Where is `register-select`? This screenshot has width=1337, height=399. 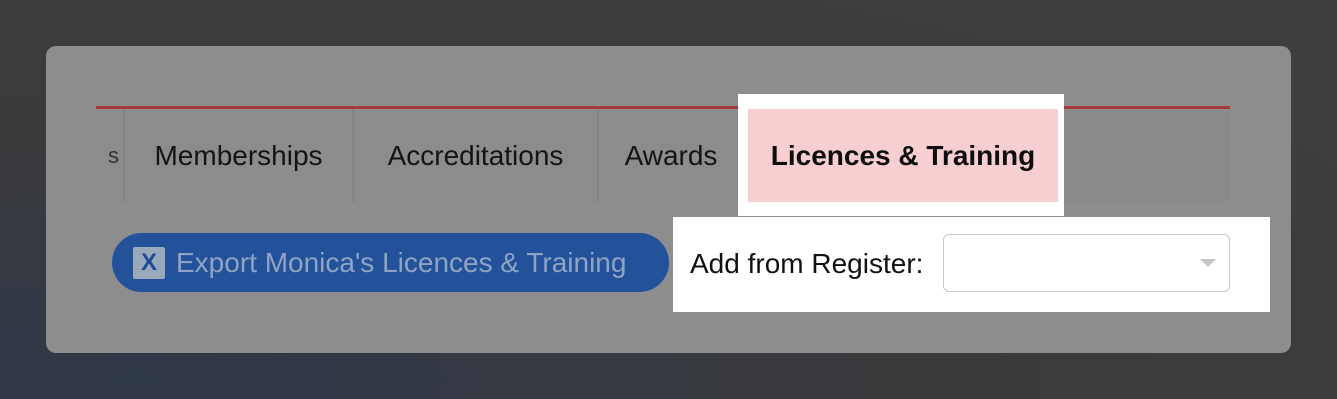 register-select is located at coordinates (1086, 263).